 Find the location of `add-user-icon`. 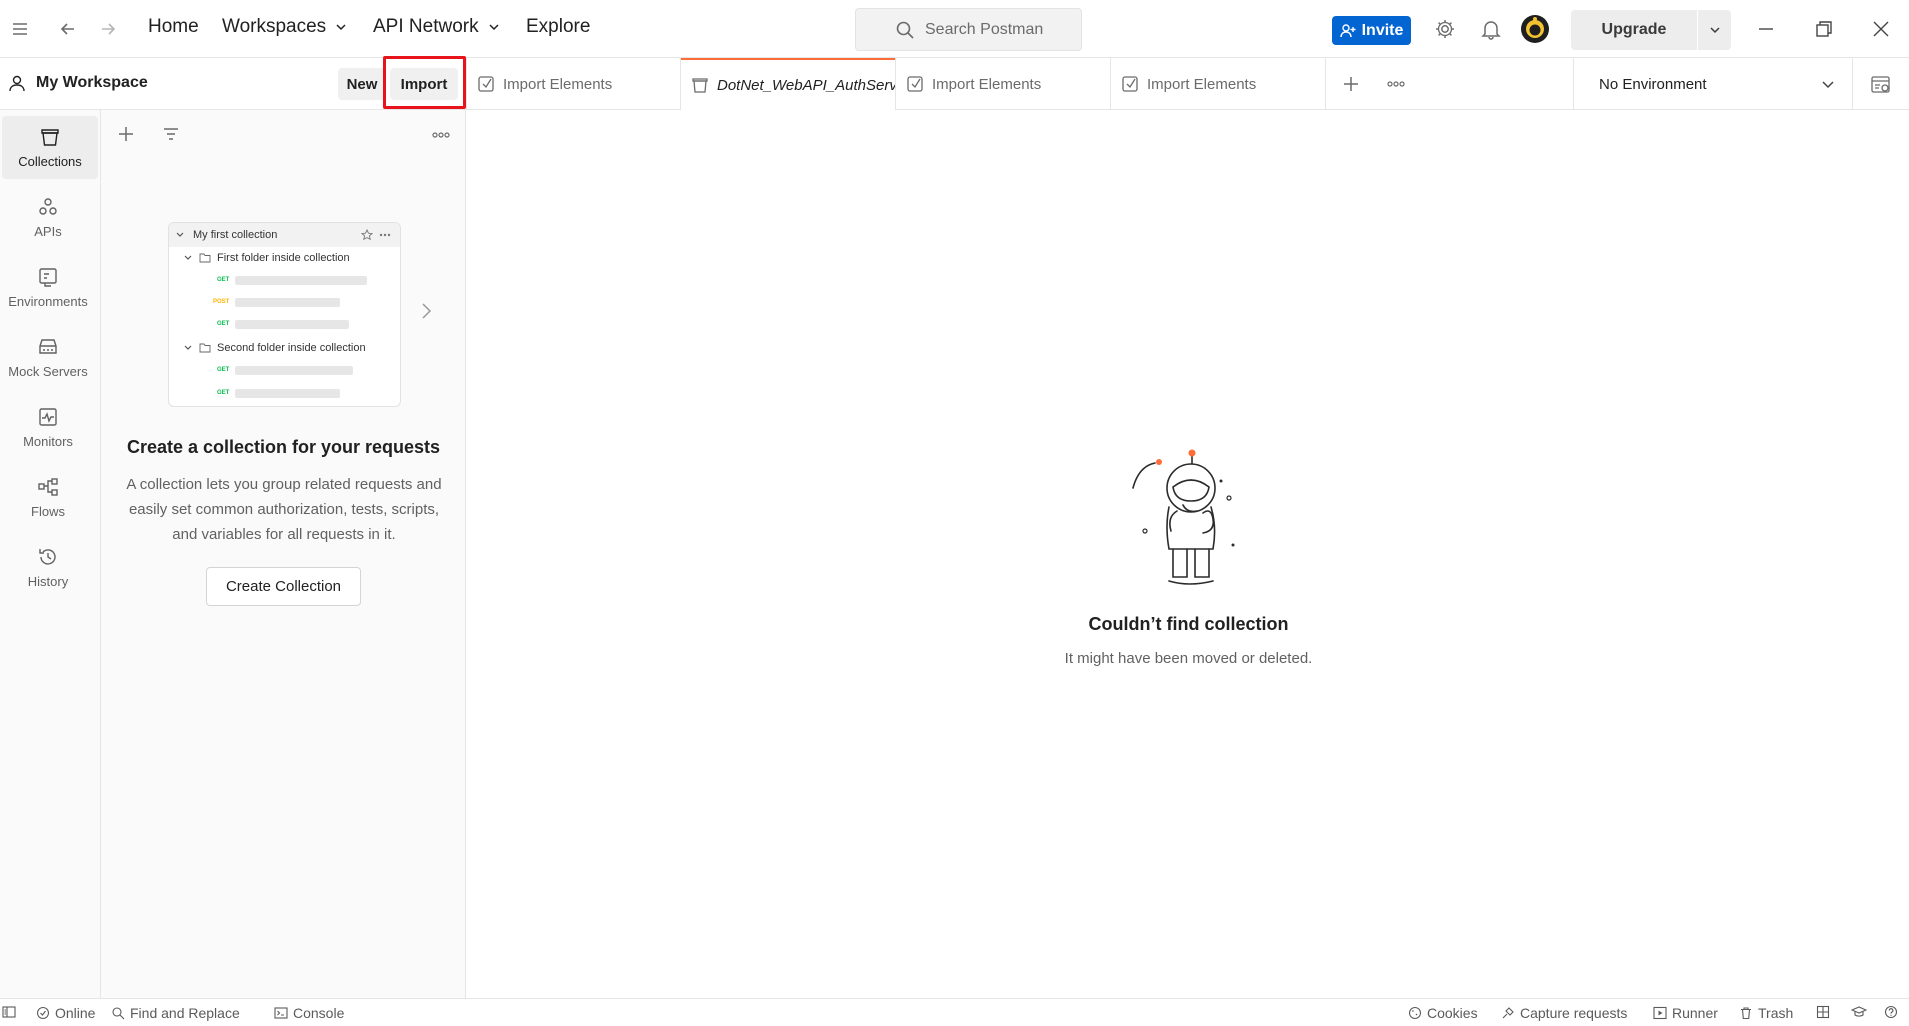

add-user-icon is located at coordinates (1347, 31).